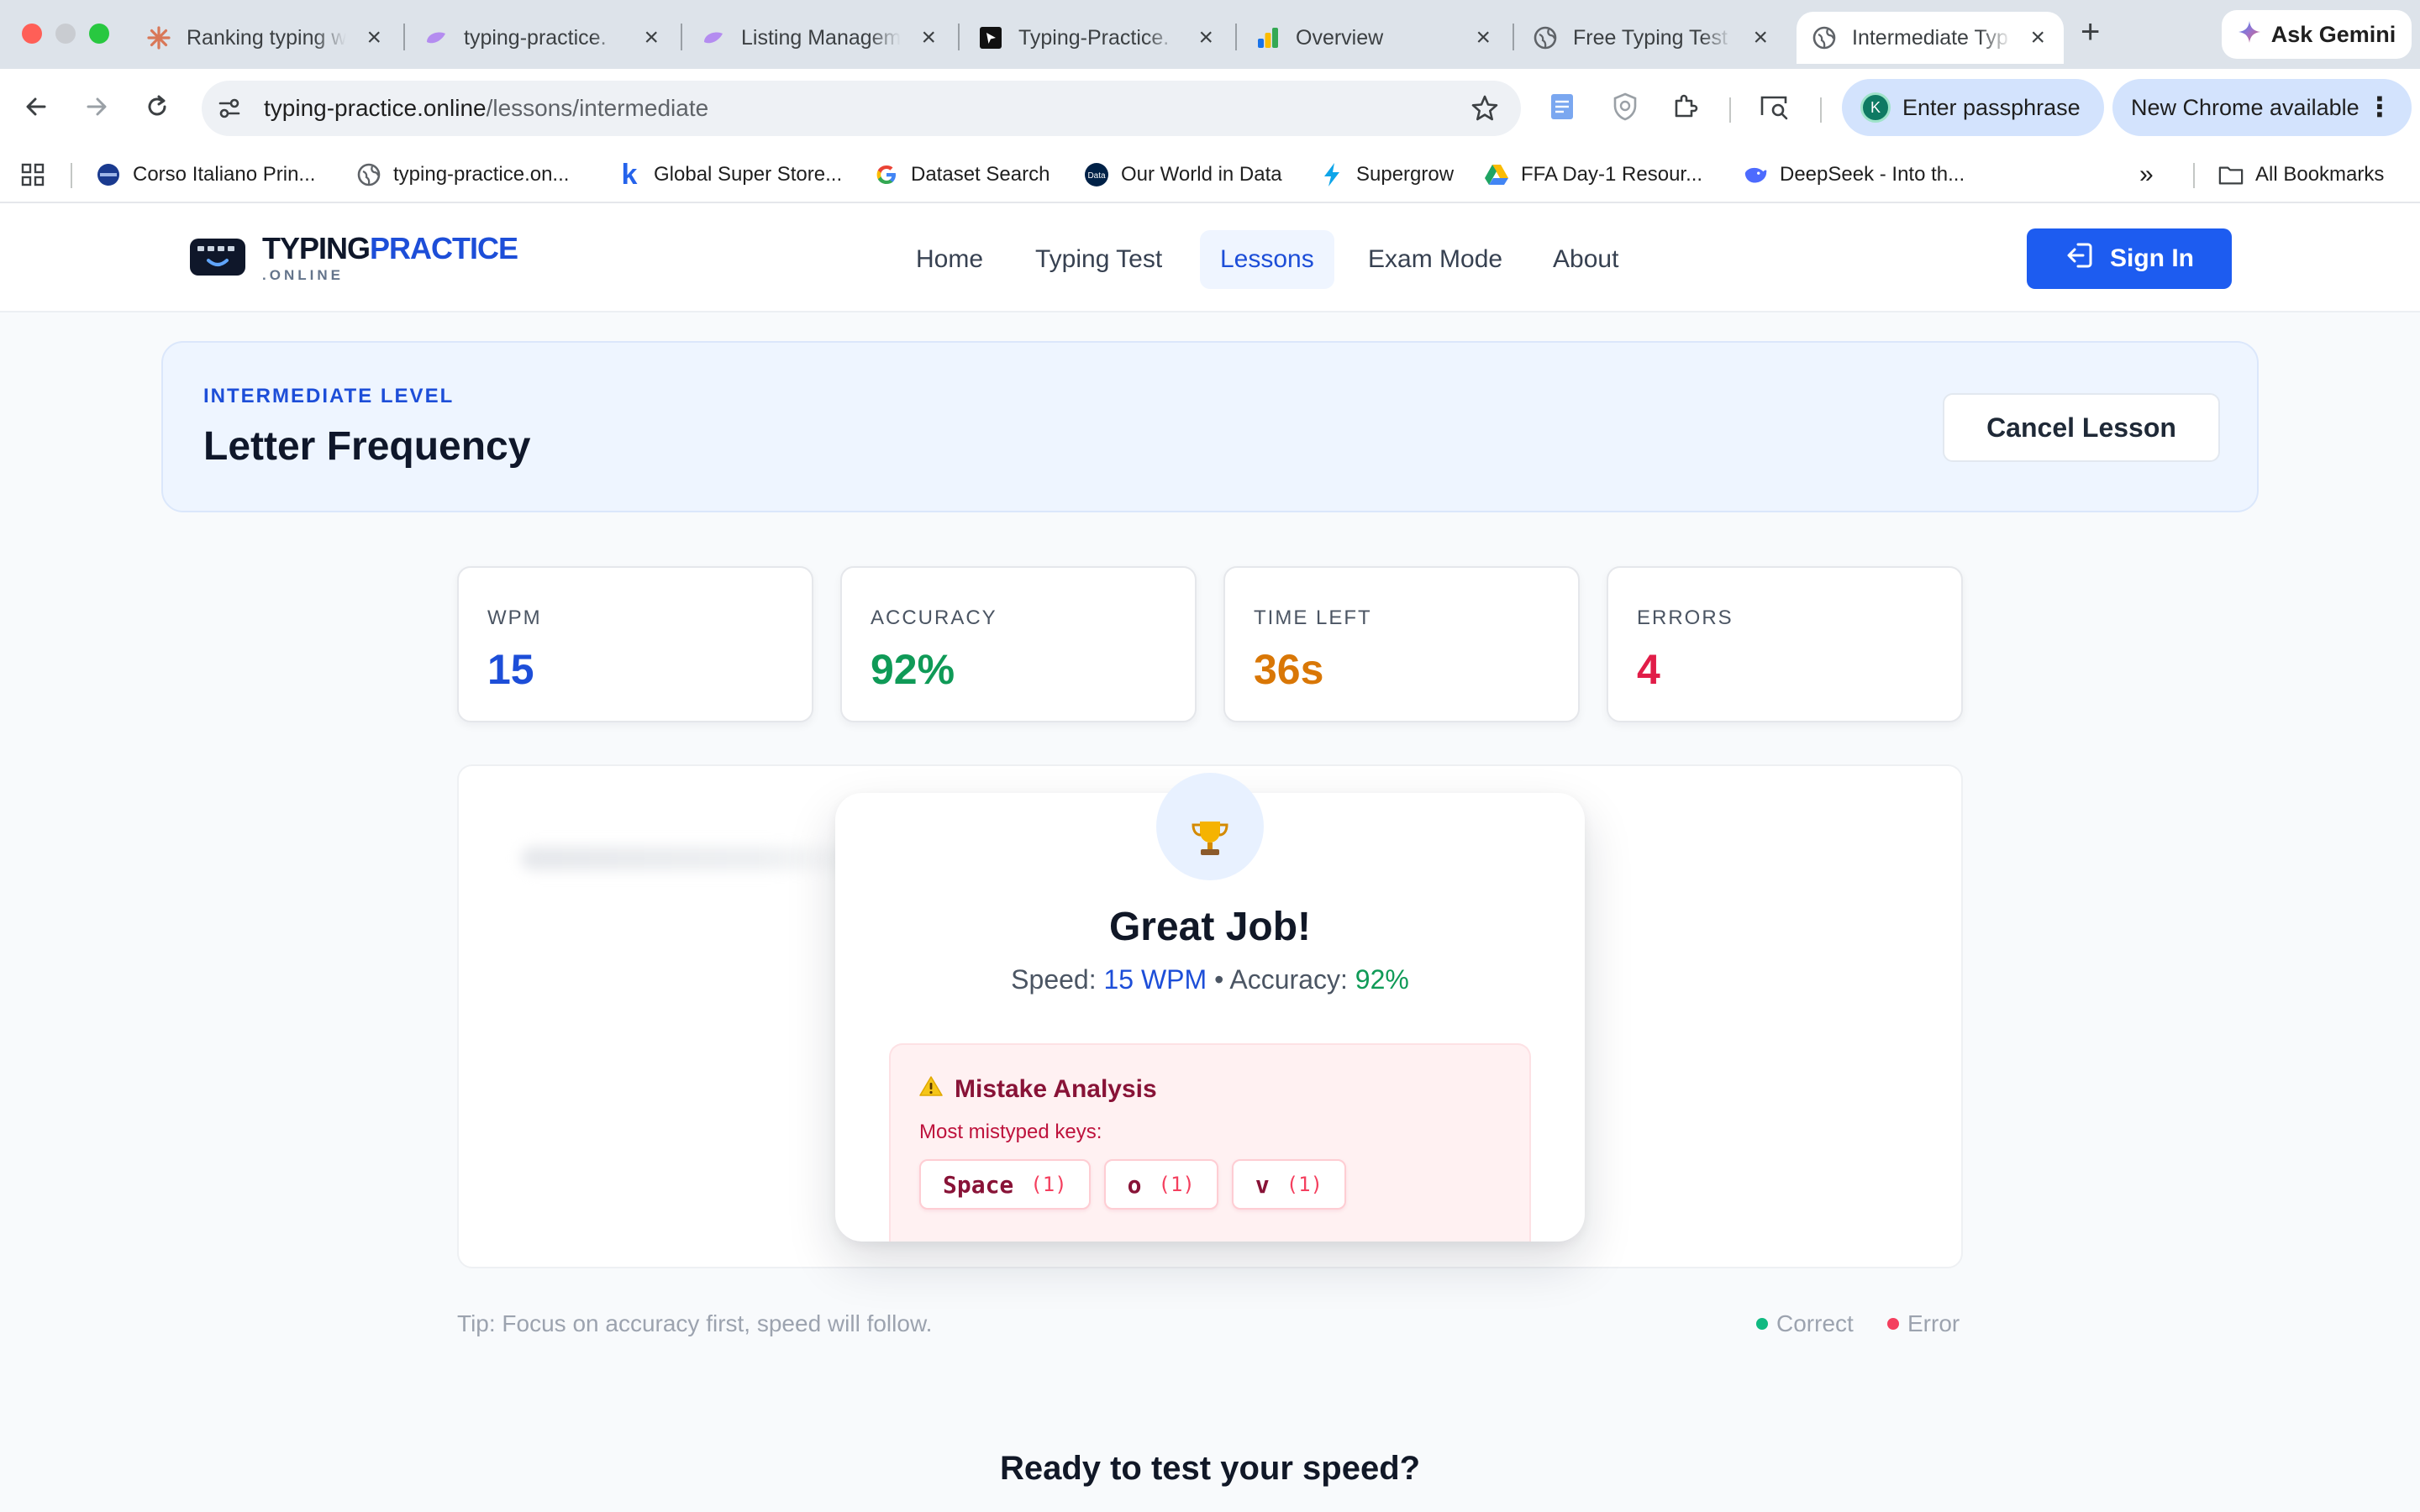 The width and height of the screenshot is (2420, 1512). I want to click on bookmark-4: Dataset Search, so click(962, 175).